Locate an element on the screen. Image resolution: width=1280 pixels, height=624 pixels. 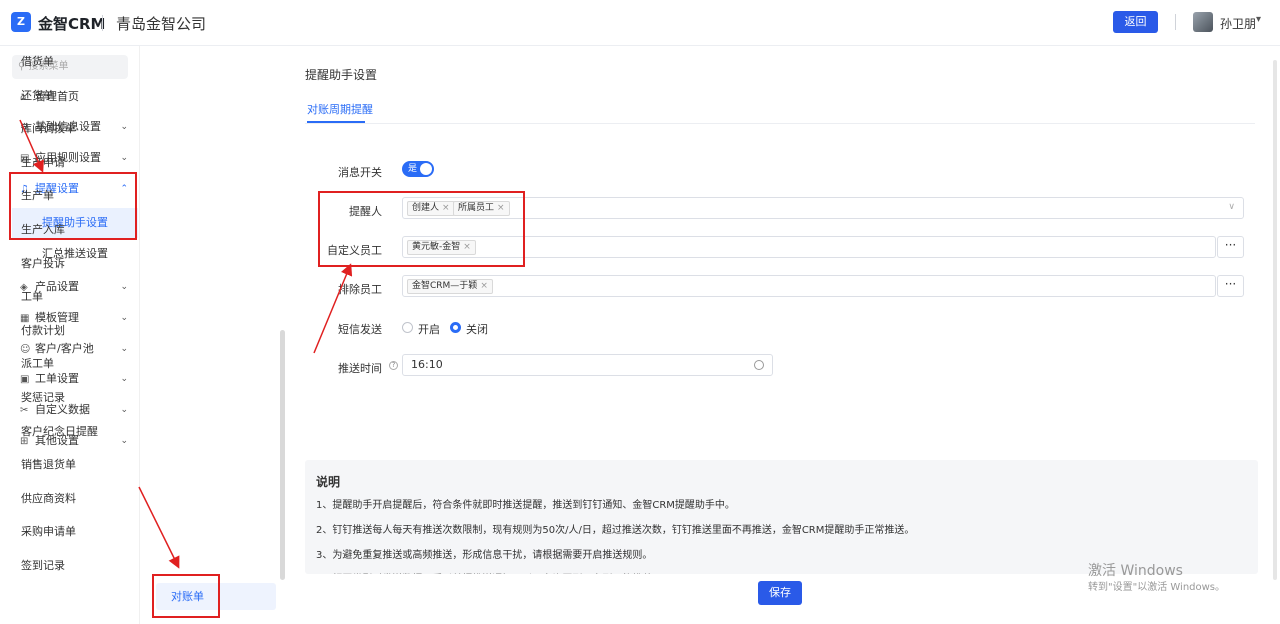
sidebar-item-label: 工单设置 is located at coordinates (57, 378).